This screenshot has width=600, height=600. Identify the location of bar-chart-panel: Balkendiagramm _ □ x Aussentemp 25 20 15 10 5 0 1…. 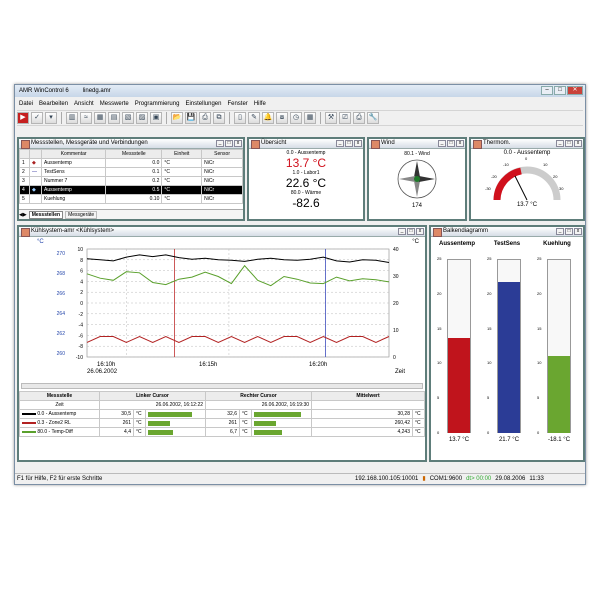
(507, 343).